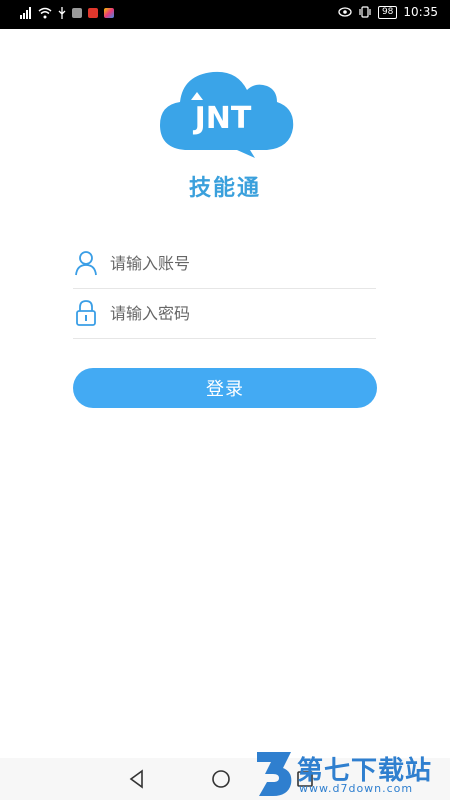 The width and height of the screenshot is (450, 800). I want to click on signal-icon, so click(25, 13).